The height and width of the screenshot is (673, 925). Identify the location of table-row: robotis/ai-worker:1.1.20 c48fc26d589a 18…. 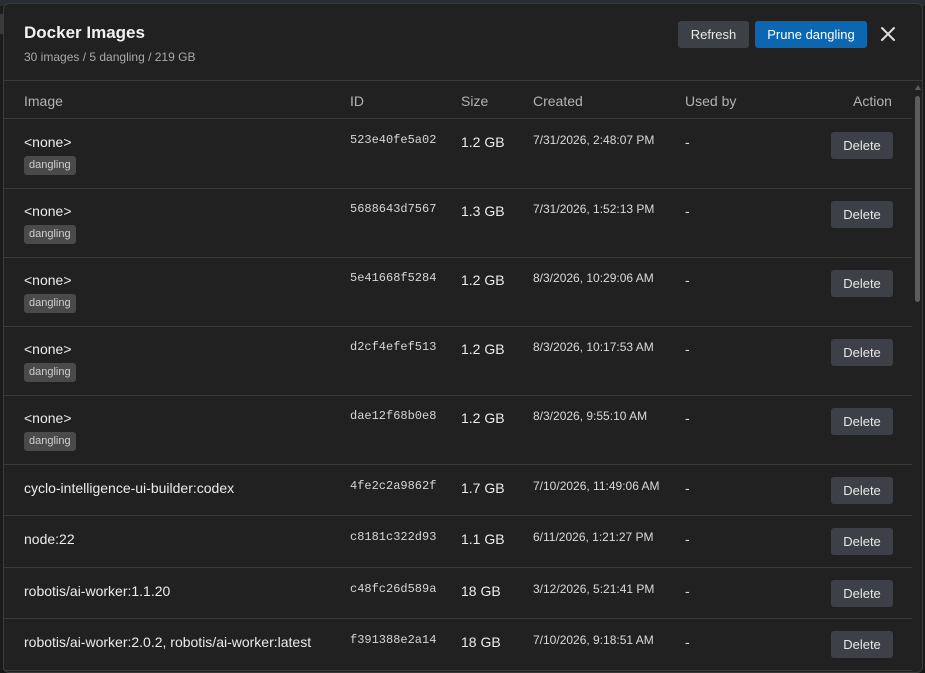
(458, 593).